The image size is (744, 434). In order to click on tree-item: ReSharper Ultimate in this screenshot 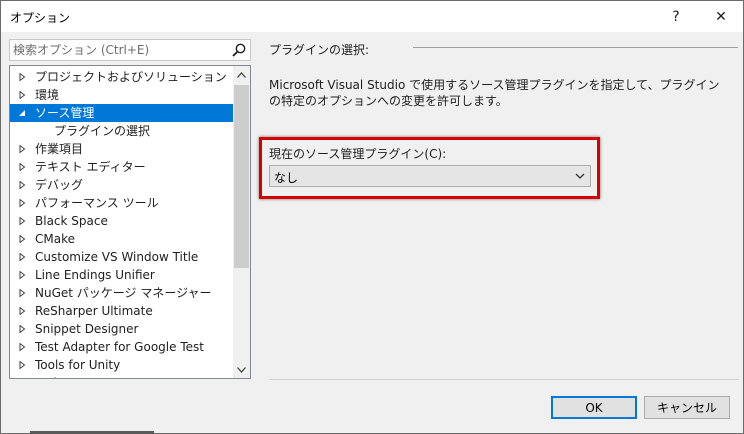, I will do `click(121, 311)`.